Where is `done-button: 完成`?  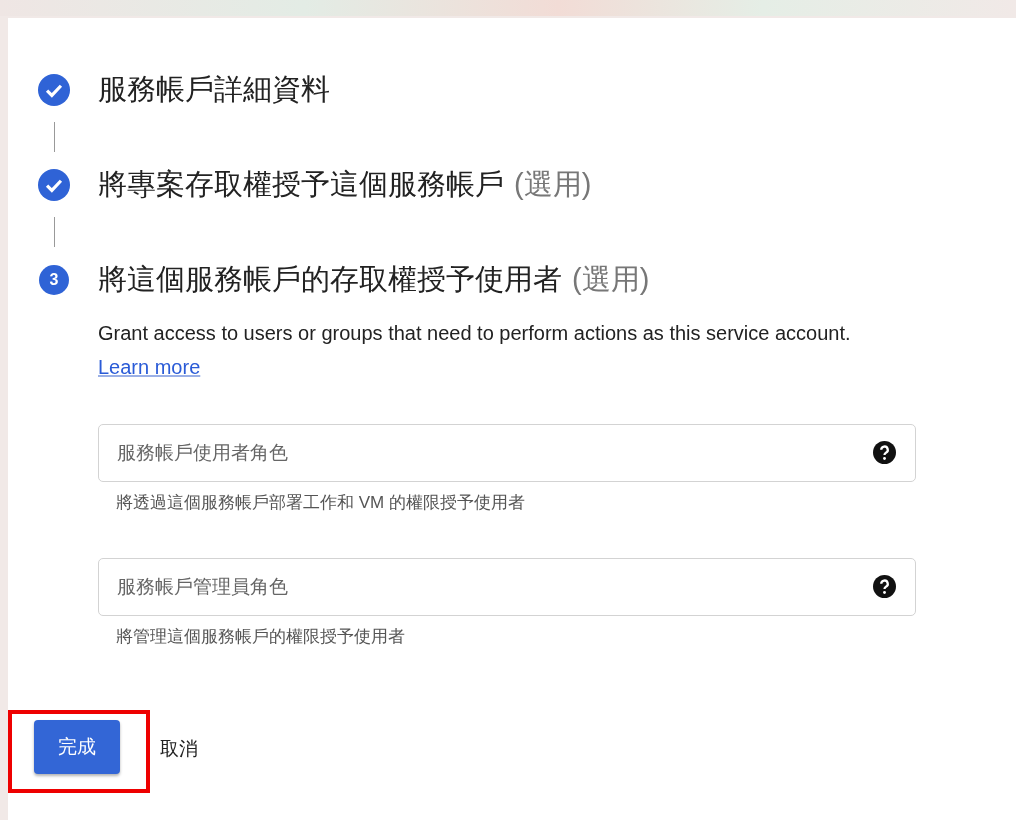
done-button: 完成 is located at coordinates (77, 747).